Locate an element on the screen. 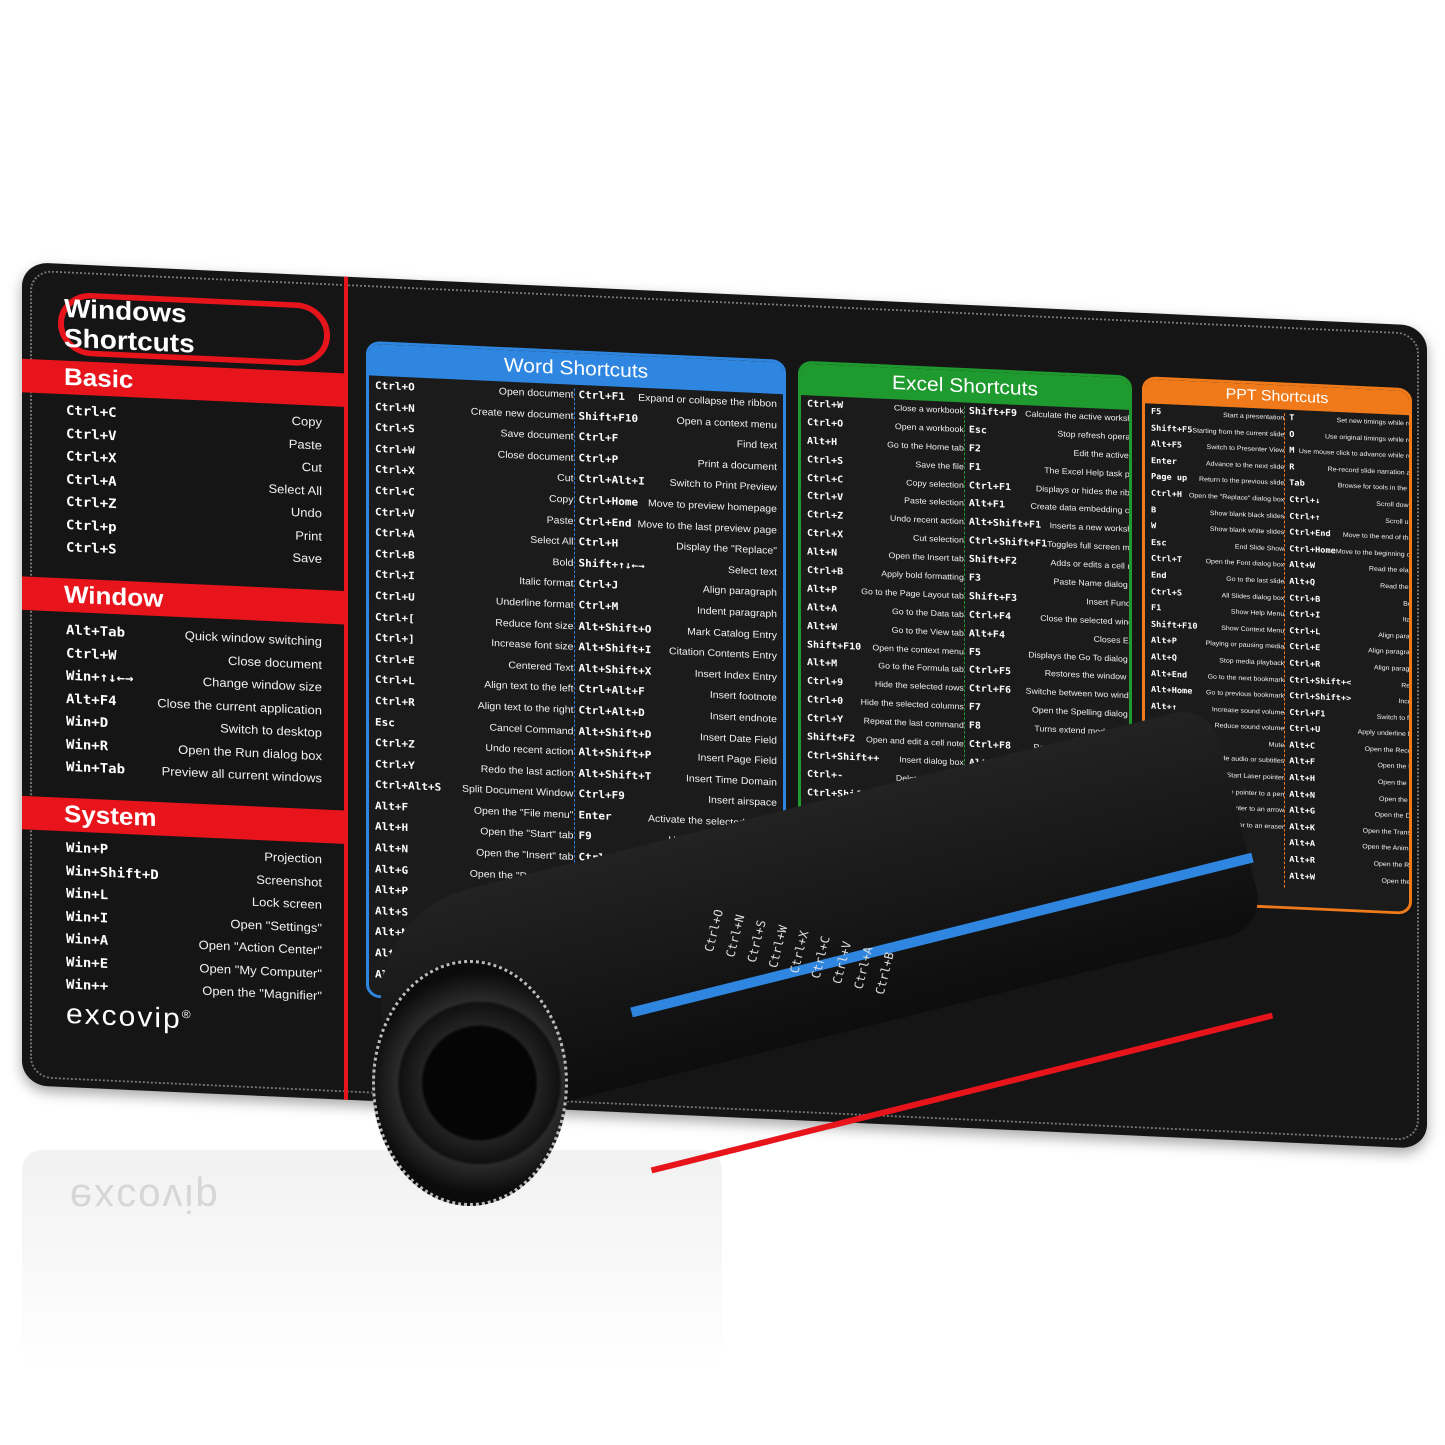 This screenshot has width=1445, height=1445. shortcut-description: Calculate the active worksheet is located at coordinates (1078, 416).